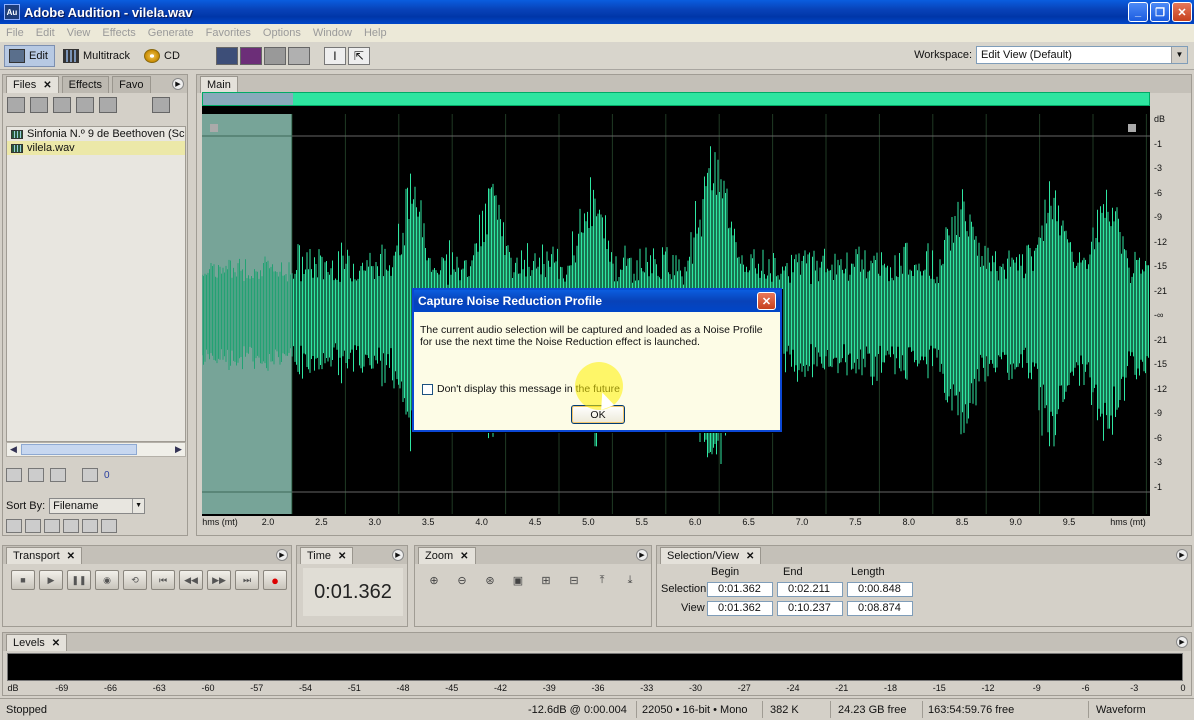 This screenshot has width=1194, height=720. Describe the element at coordinates (85, 84) in the screenshot. I see `tab-effects: Effects` at that location.